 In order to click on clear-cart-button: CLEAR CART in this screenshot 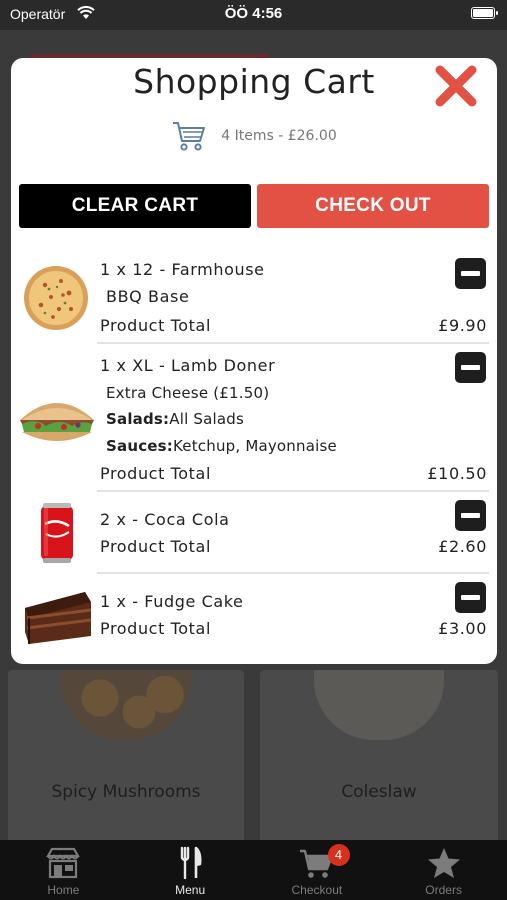, I will do `click(135, 206)`.